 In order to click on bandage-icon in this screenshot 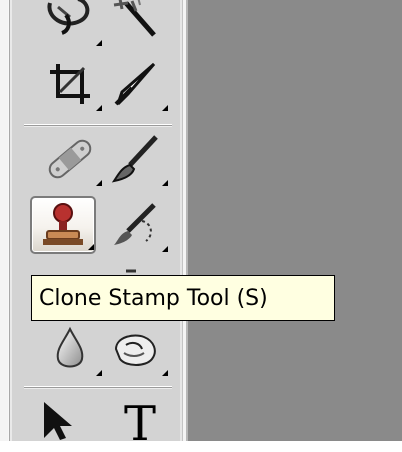, I will do `click(70, 159)`.